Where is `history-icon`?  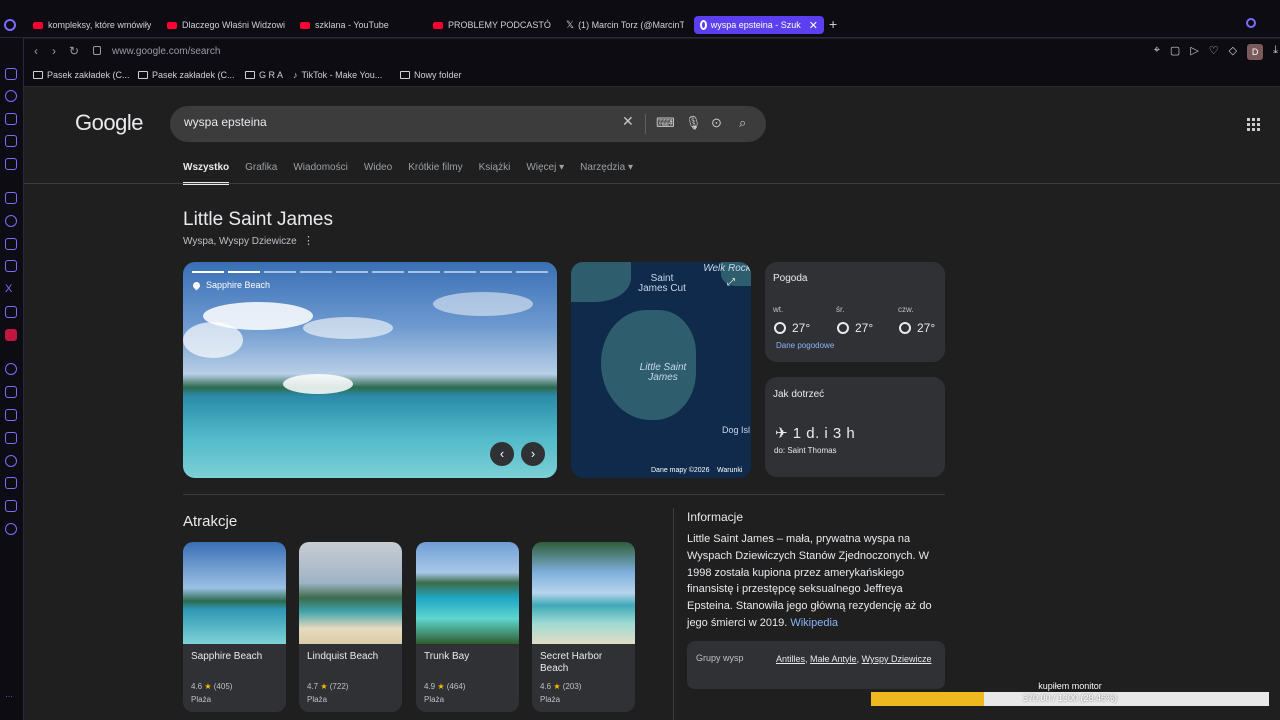
history-icon is located at coordinates (11, 461).